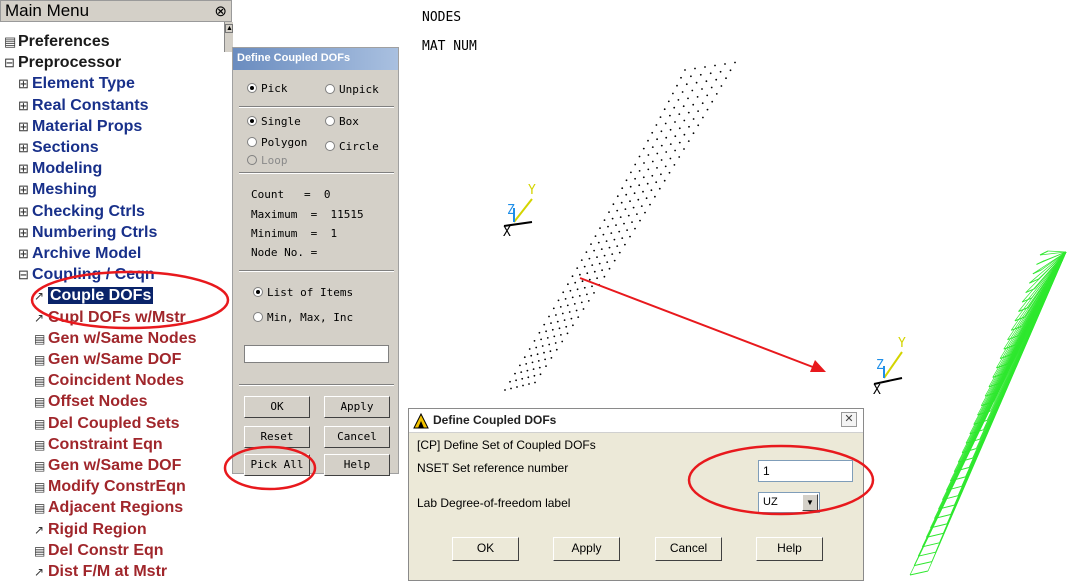 Image resolution: width=1073 pixels, height=581 pixels. Describe the element at coordinates (805, 471) in the screenshot. I see `nset-input: 1` at that location.